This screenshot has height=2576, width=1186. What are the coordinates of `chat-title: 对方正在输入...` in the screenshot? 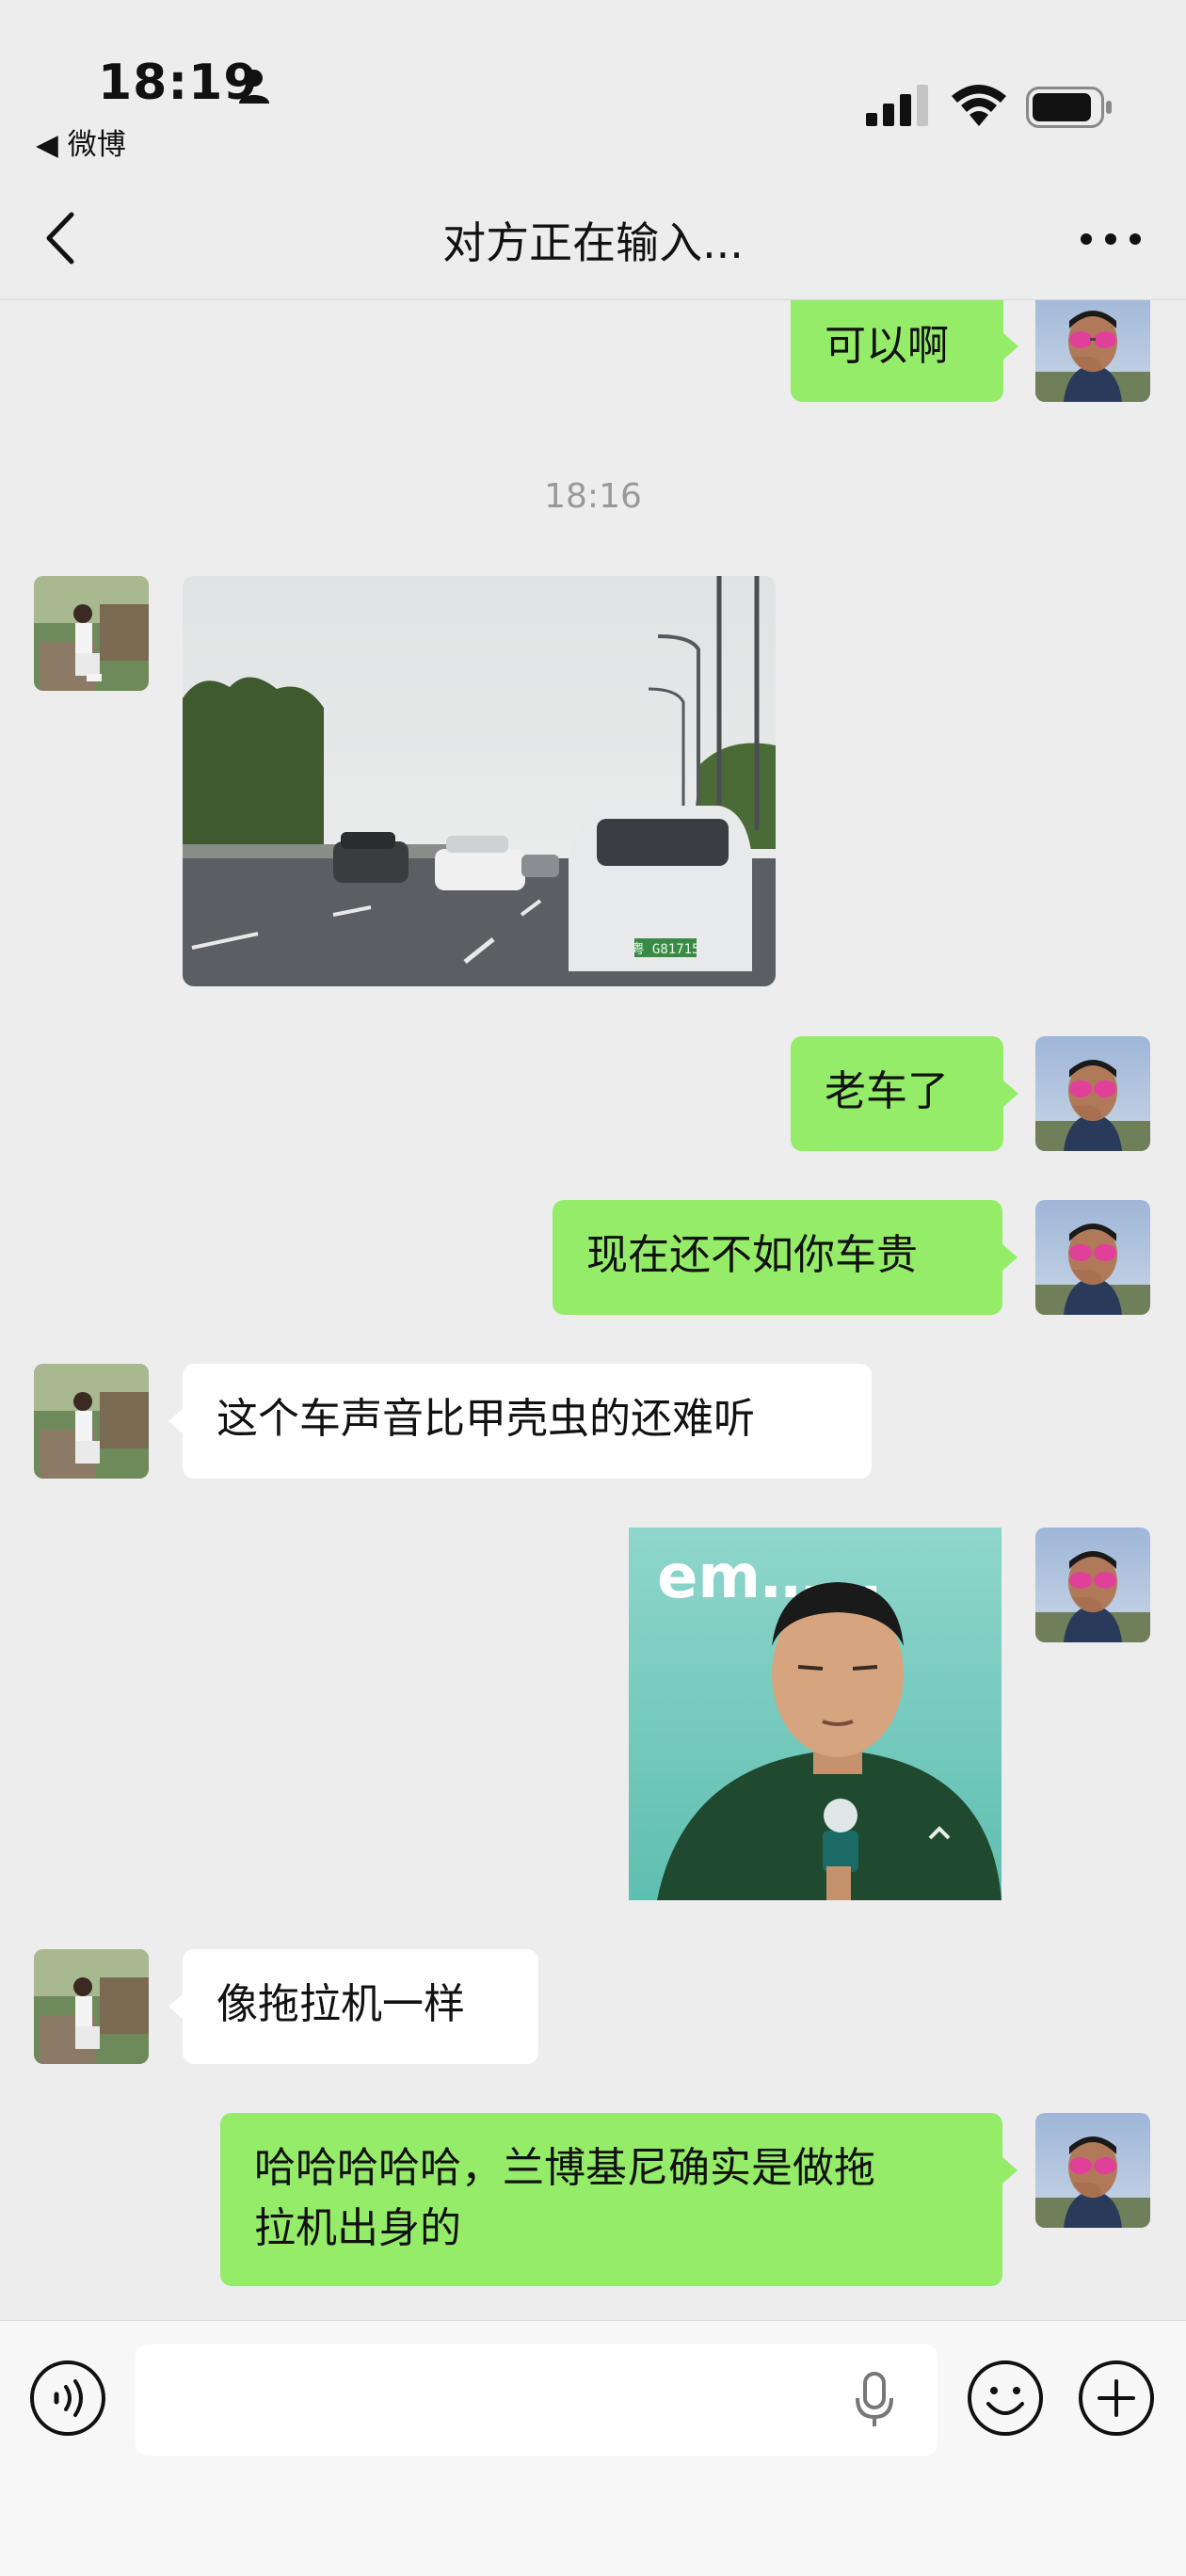 It's located at (593, 242).